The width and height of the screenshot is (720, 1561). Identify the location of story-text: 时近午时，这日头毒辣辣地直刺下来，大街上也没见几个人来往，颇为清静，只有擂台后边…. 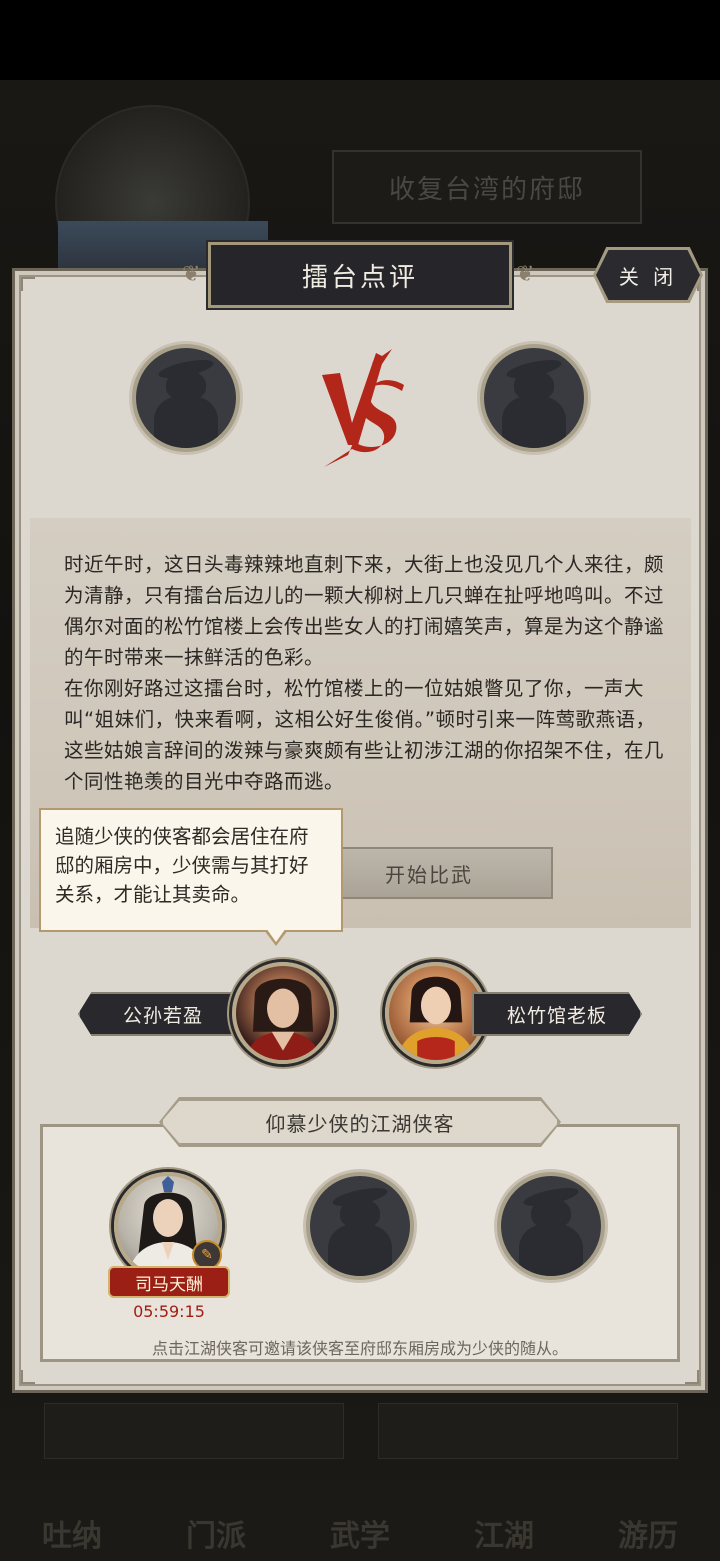
(364, 673).